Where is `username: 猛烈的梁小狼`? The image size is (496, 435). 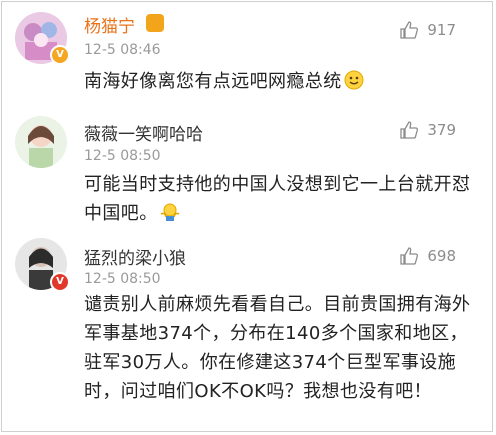 username: 猛烈的梁小狼 is located at coordinates (135, 256).